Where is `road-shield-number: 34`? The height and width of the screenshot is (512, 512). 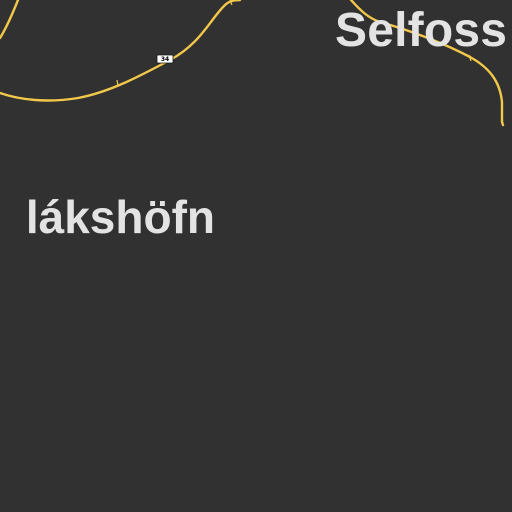 road-shield-number: 34 is located at coordinates (165, 59).